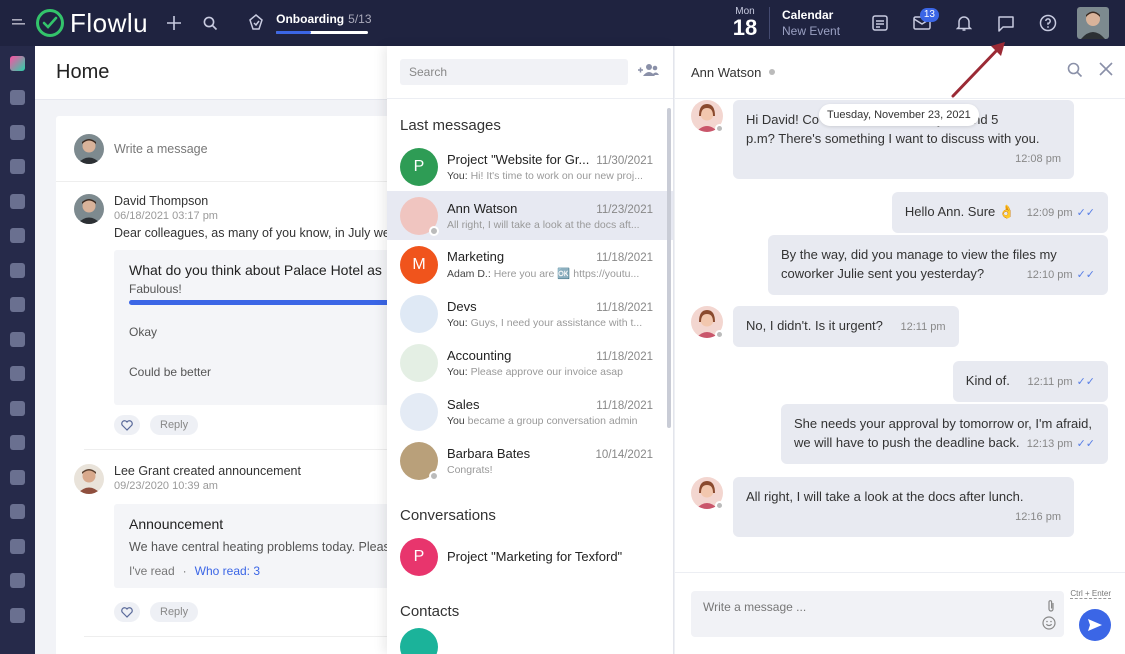 This screenshot has height=654, width=1125. Describe the element at coordinates (237, 471) in the screenshot. I see `post-action: created announcement` at that location.